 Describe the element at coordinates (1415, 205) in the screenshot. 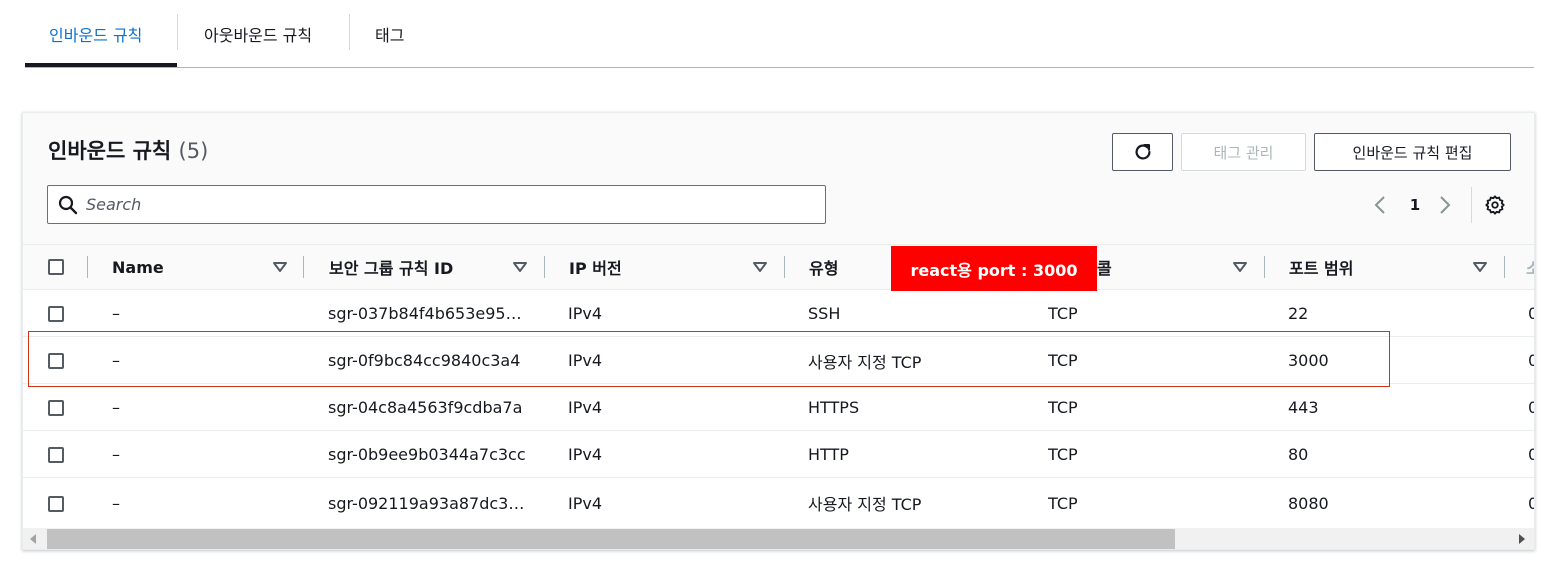

I see `current-page-number: 1` at that location.